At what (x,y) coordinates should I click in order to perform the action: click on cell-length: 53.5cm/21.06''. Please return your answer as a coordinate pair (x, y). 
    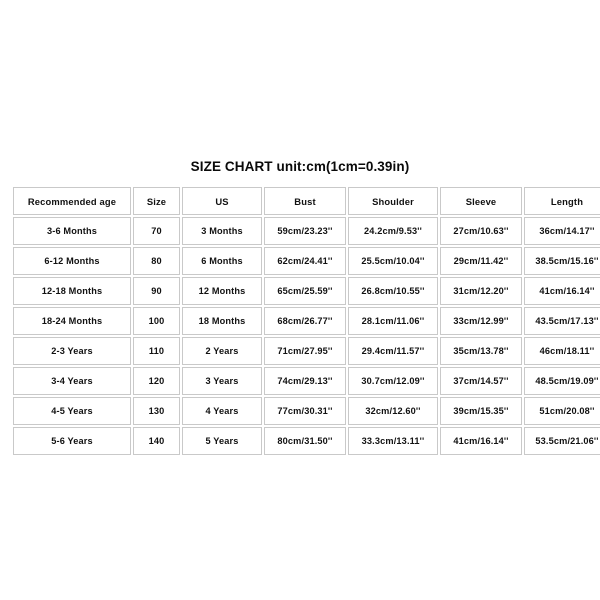
    Looking at the image, I should click on (562, 441).